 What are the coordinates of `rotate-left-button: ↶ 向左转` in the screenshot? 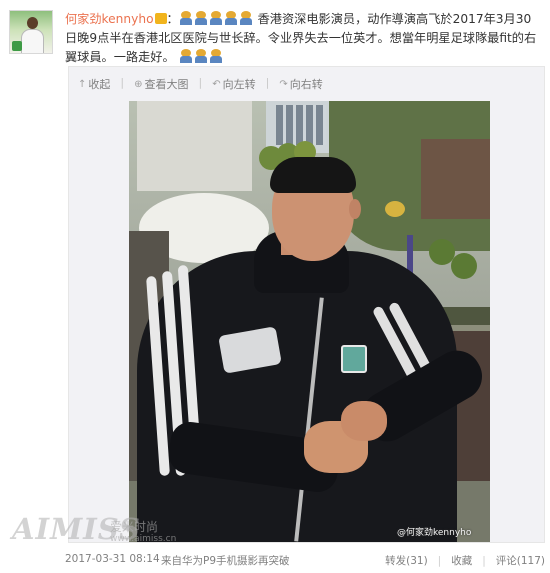 It's located at (233, 84).